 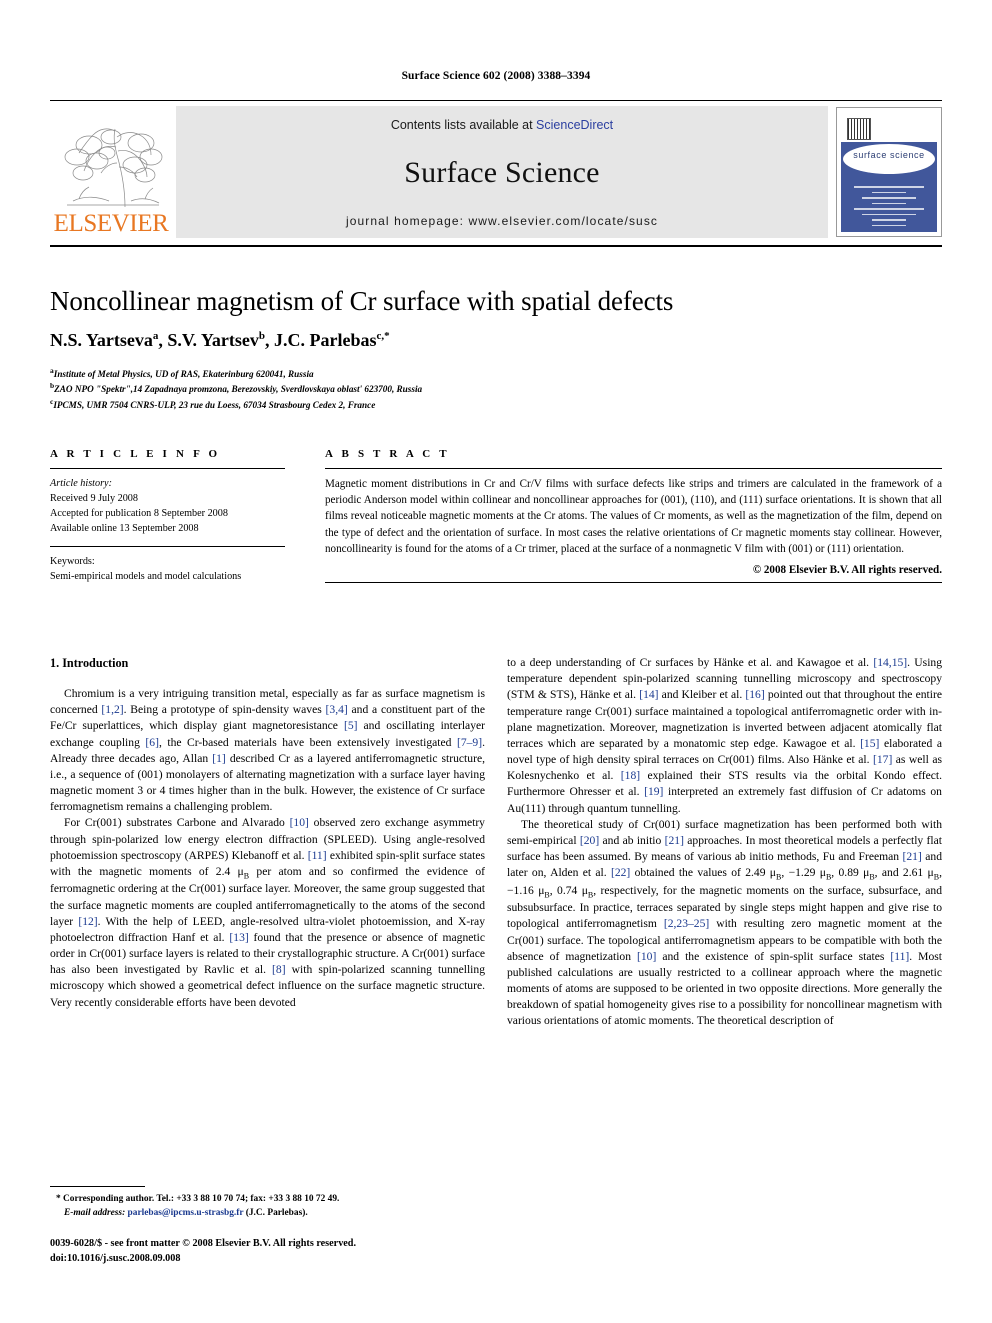 I want to click on author-1: N.S. Yartseva, so click(x=101, y=340).